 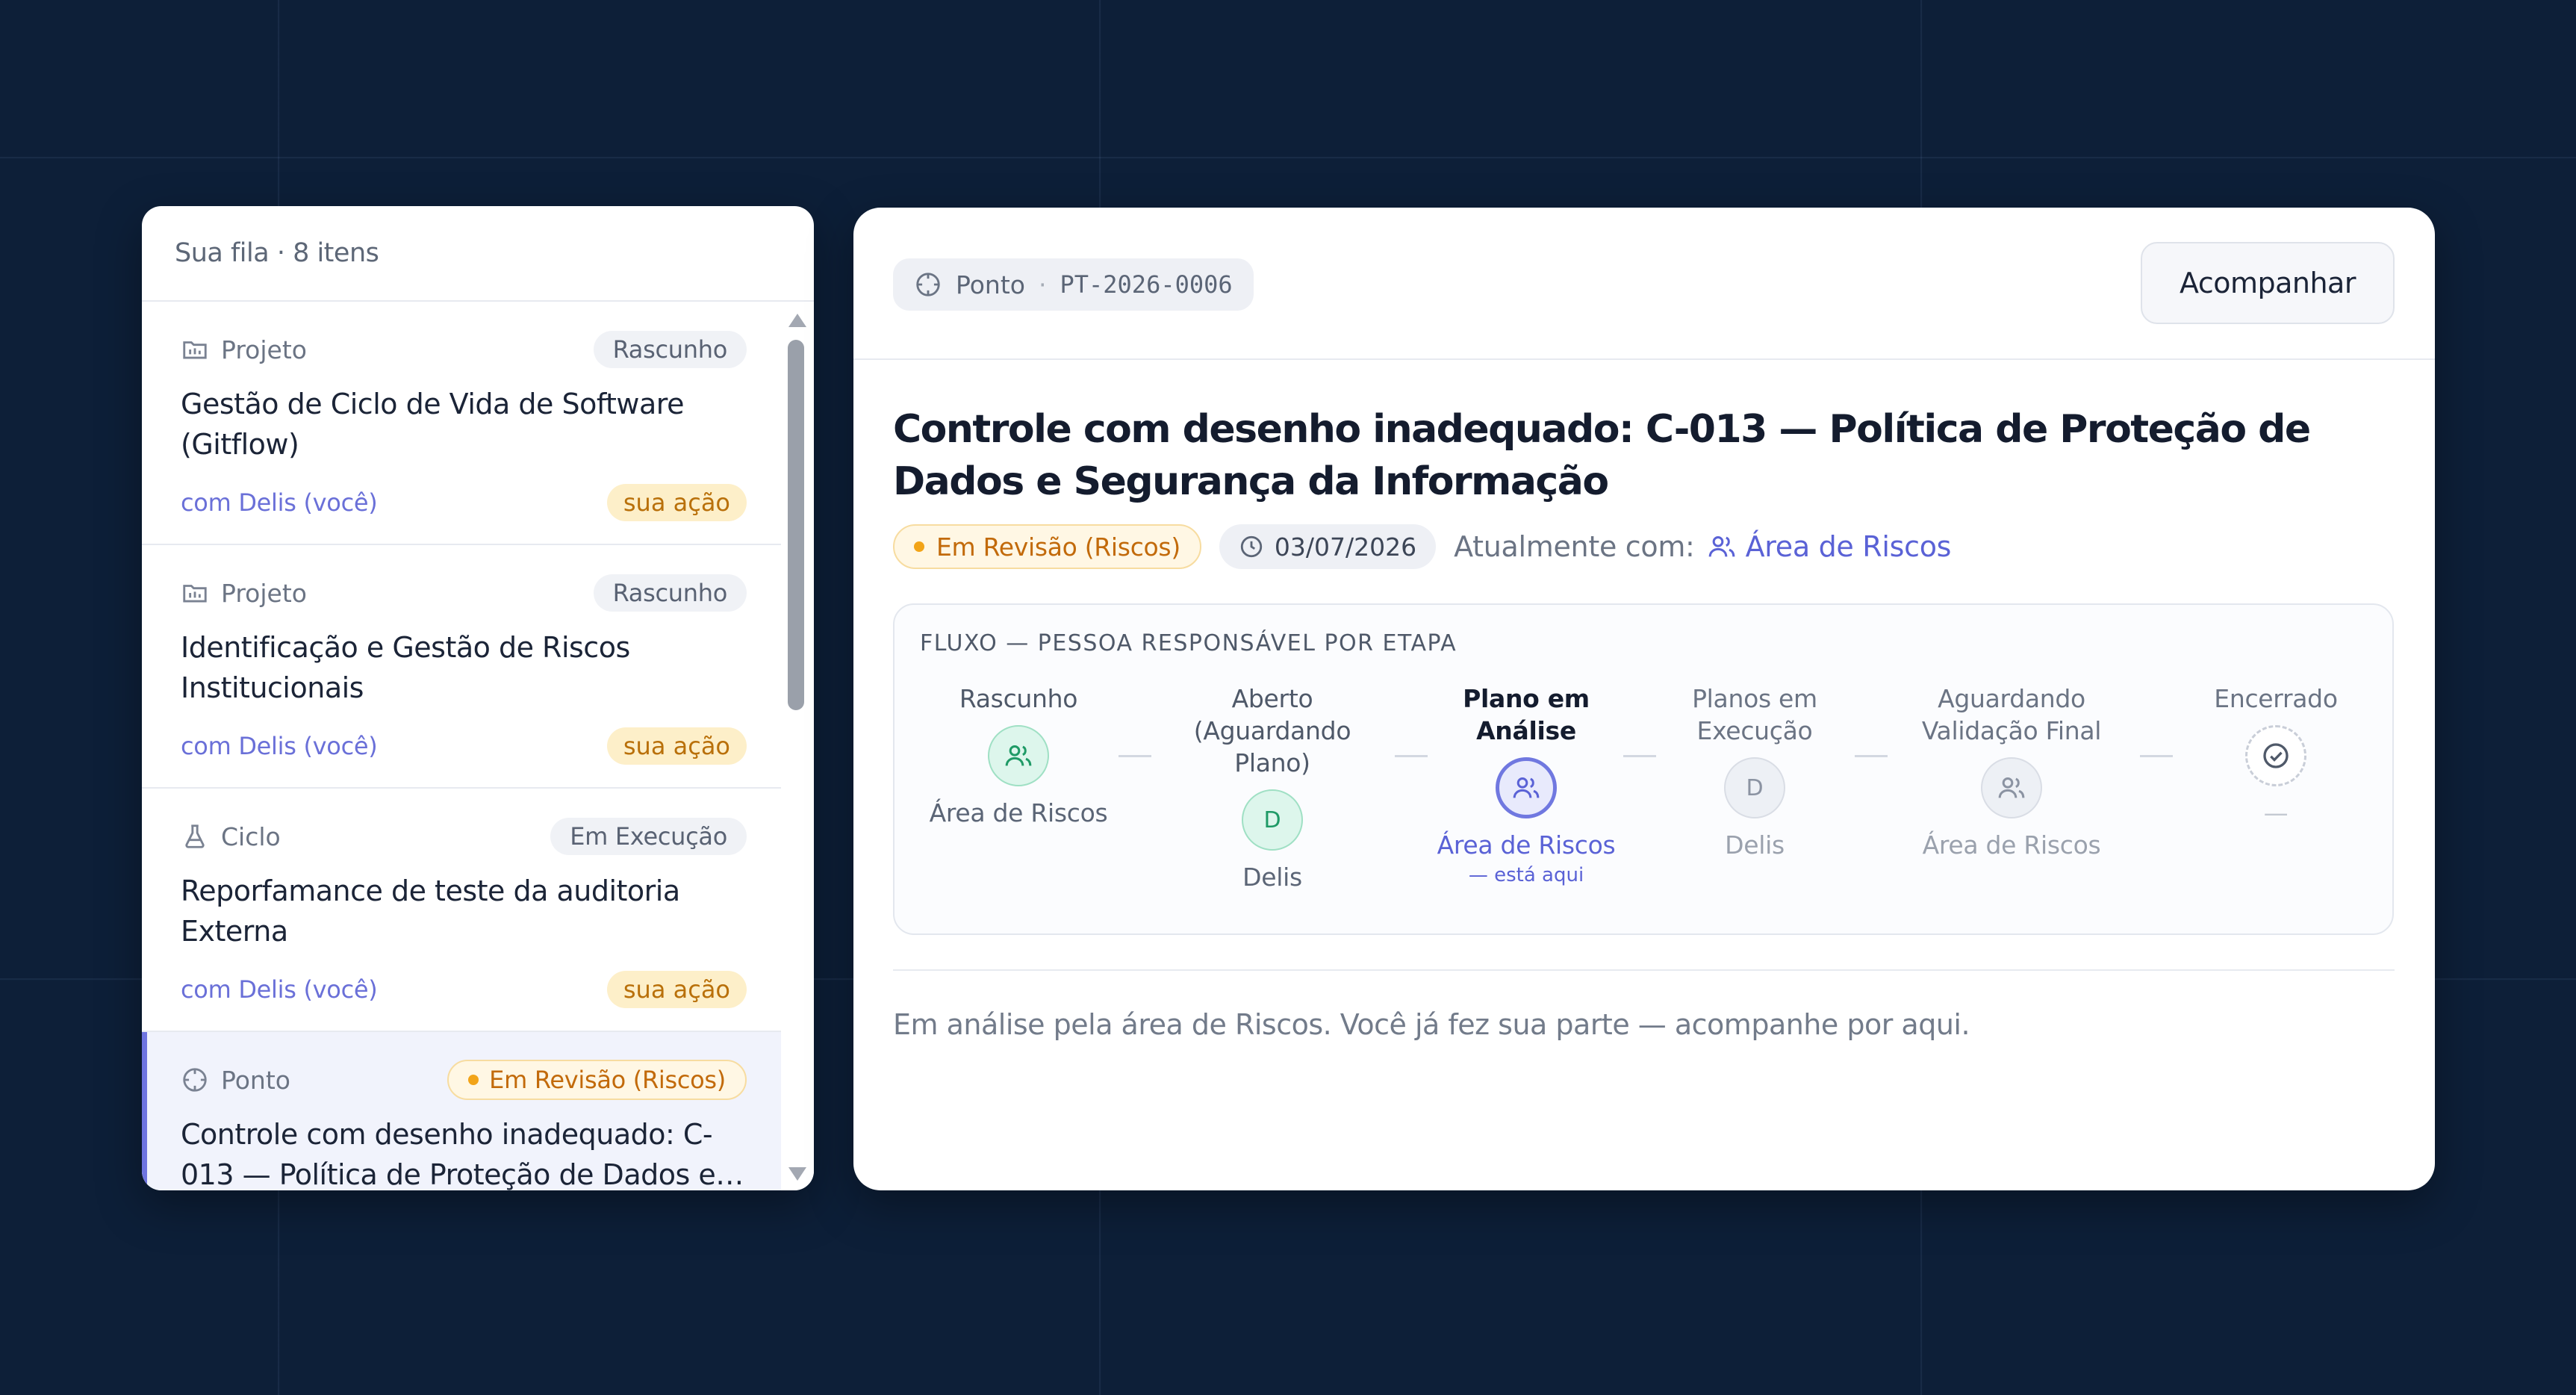 What do you see at coordinates (1644, 970) in the screenshot?
I see `divider` at bounding box center [1644, 970].